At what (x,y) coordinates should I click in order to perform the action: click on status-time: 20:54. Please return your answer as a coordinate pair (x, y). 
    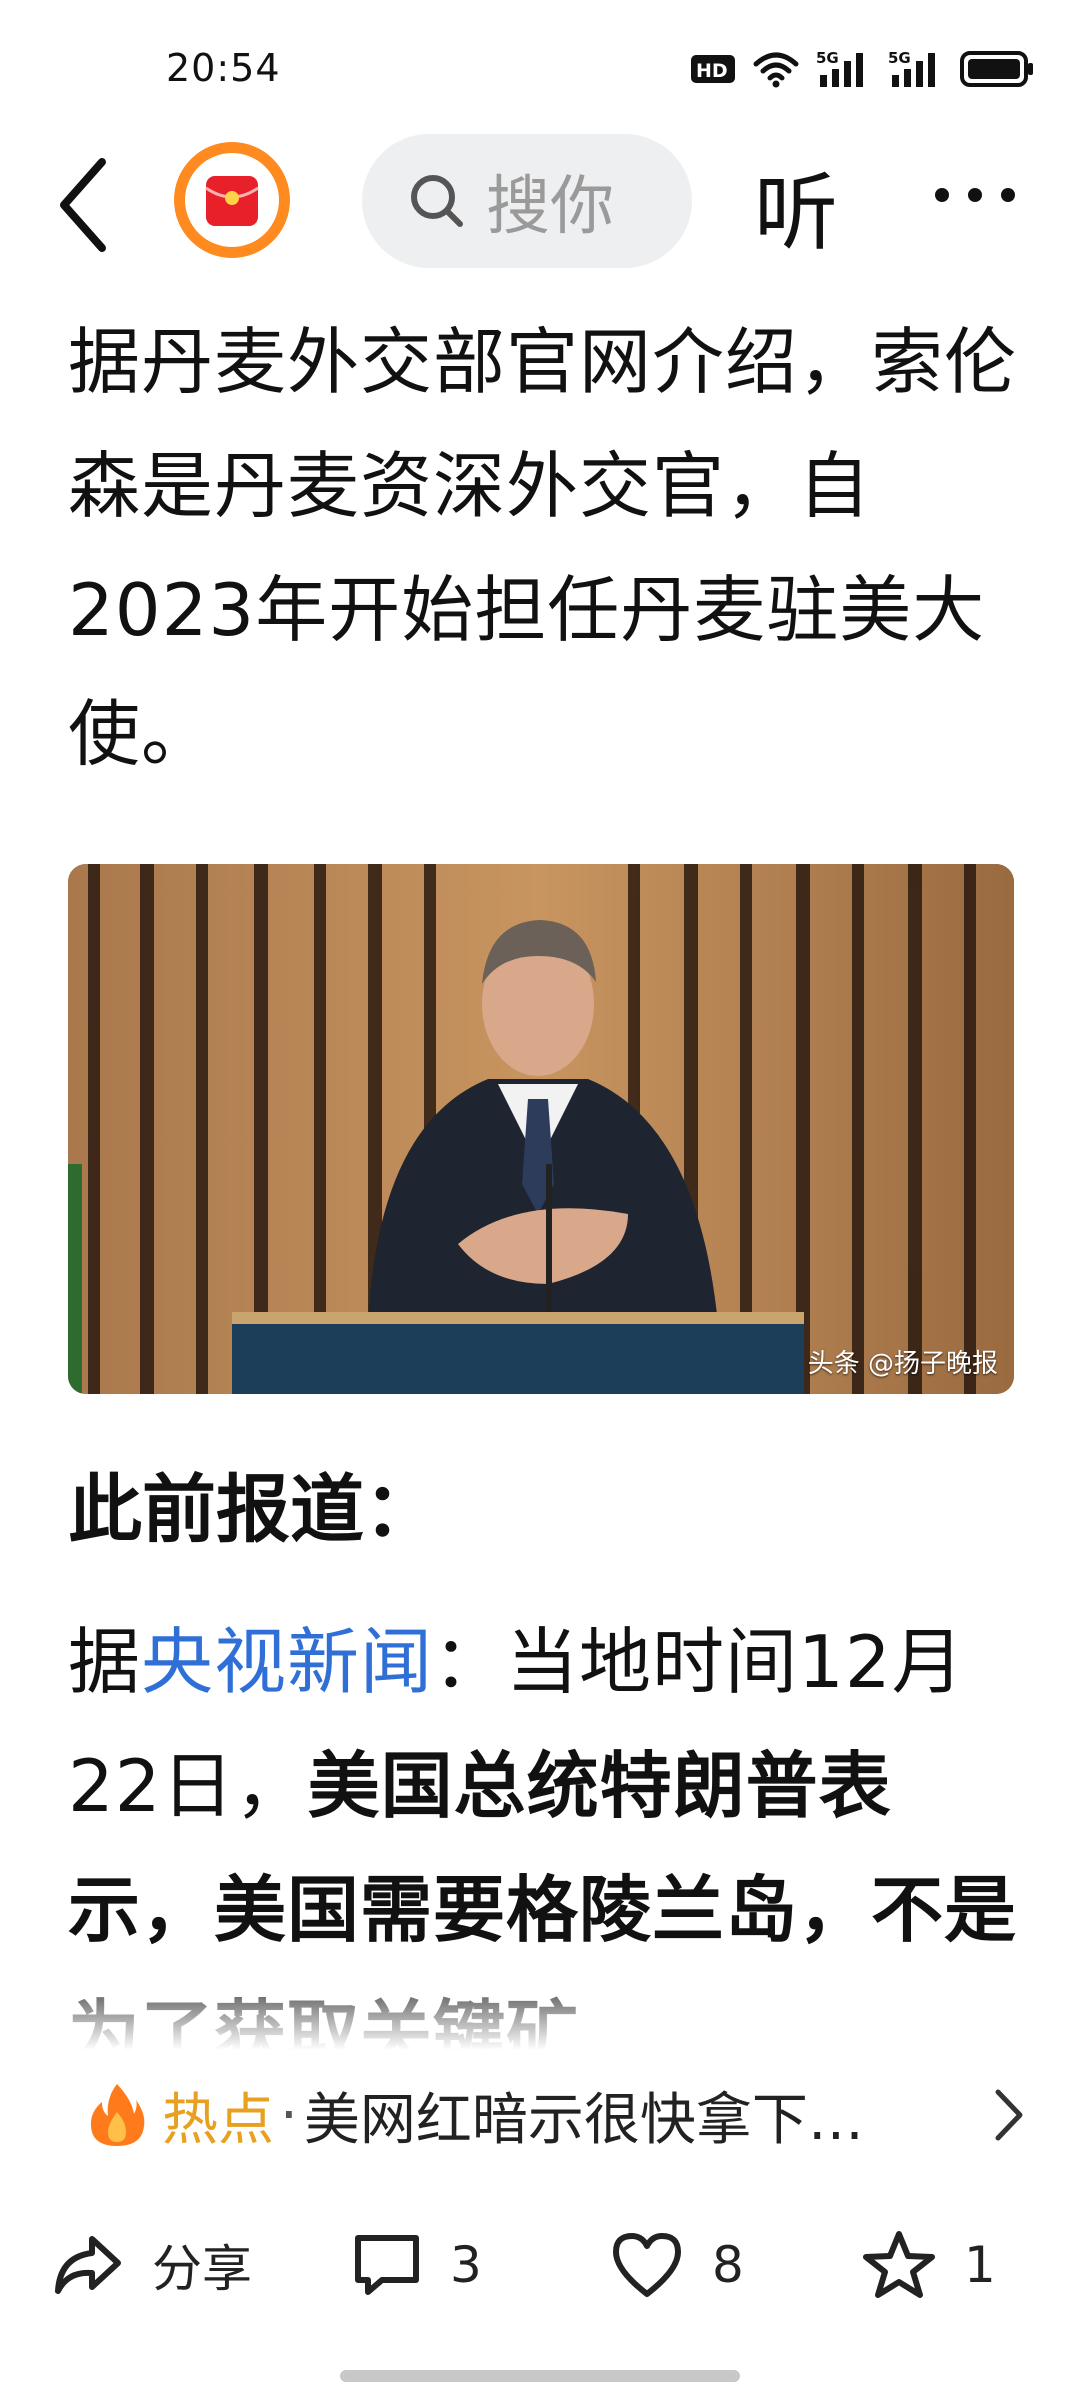
    Looking at the image, I should click on (223, 68).